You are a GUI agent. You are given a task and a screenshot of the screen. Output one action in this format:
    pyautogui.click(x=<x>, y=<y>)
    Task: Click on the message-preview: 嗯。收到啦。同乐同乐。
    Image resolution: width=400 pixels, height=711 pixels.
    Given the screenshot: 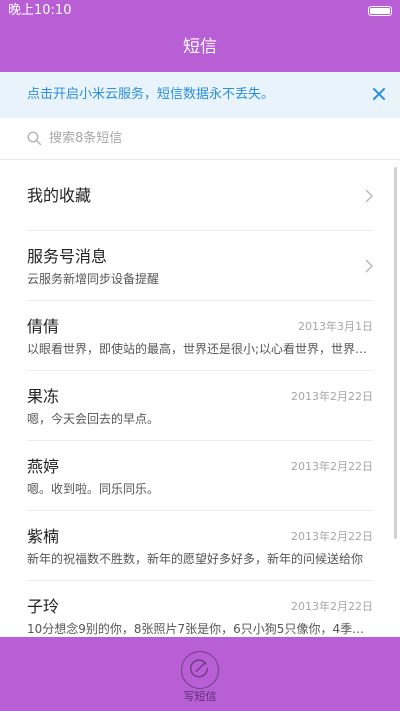 What is the action you would take?
    pyautogui.click(x=93, y=489)
    